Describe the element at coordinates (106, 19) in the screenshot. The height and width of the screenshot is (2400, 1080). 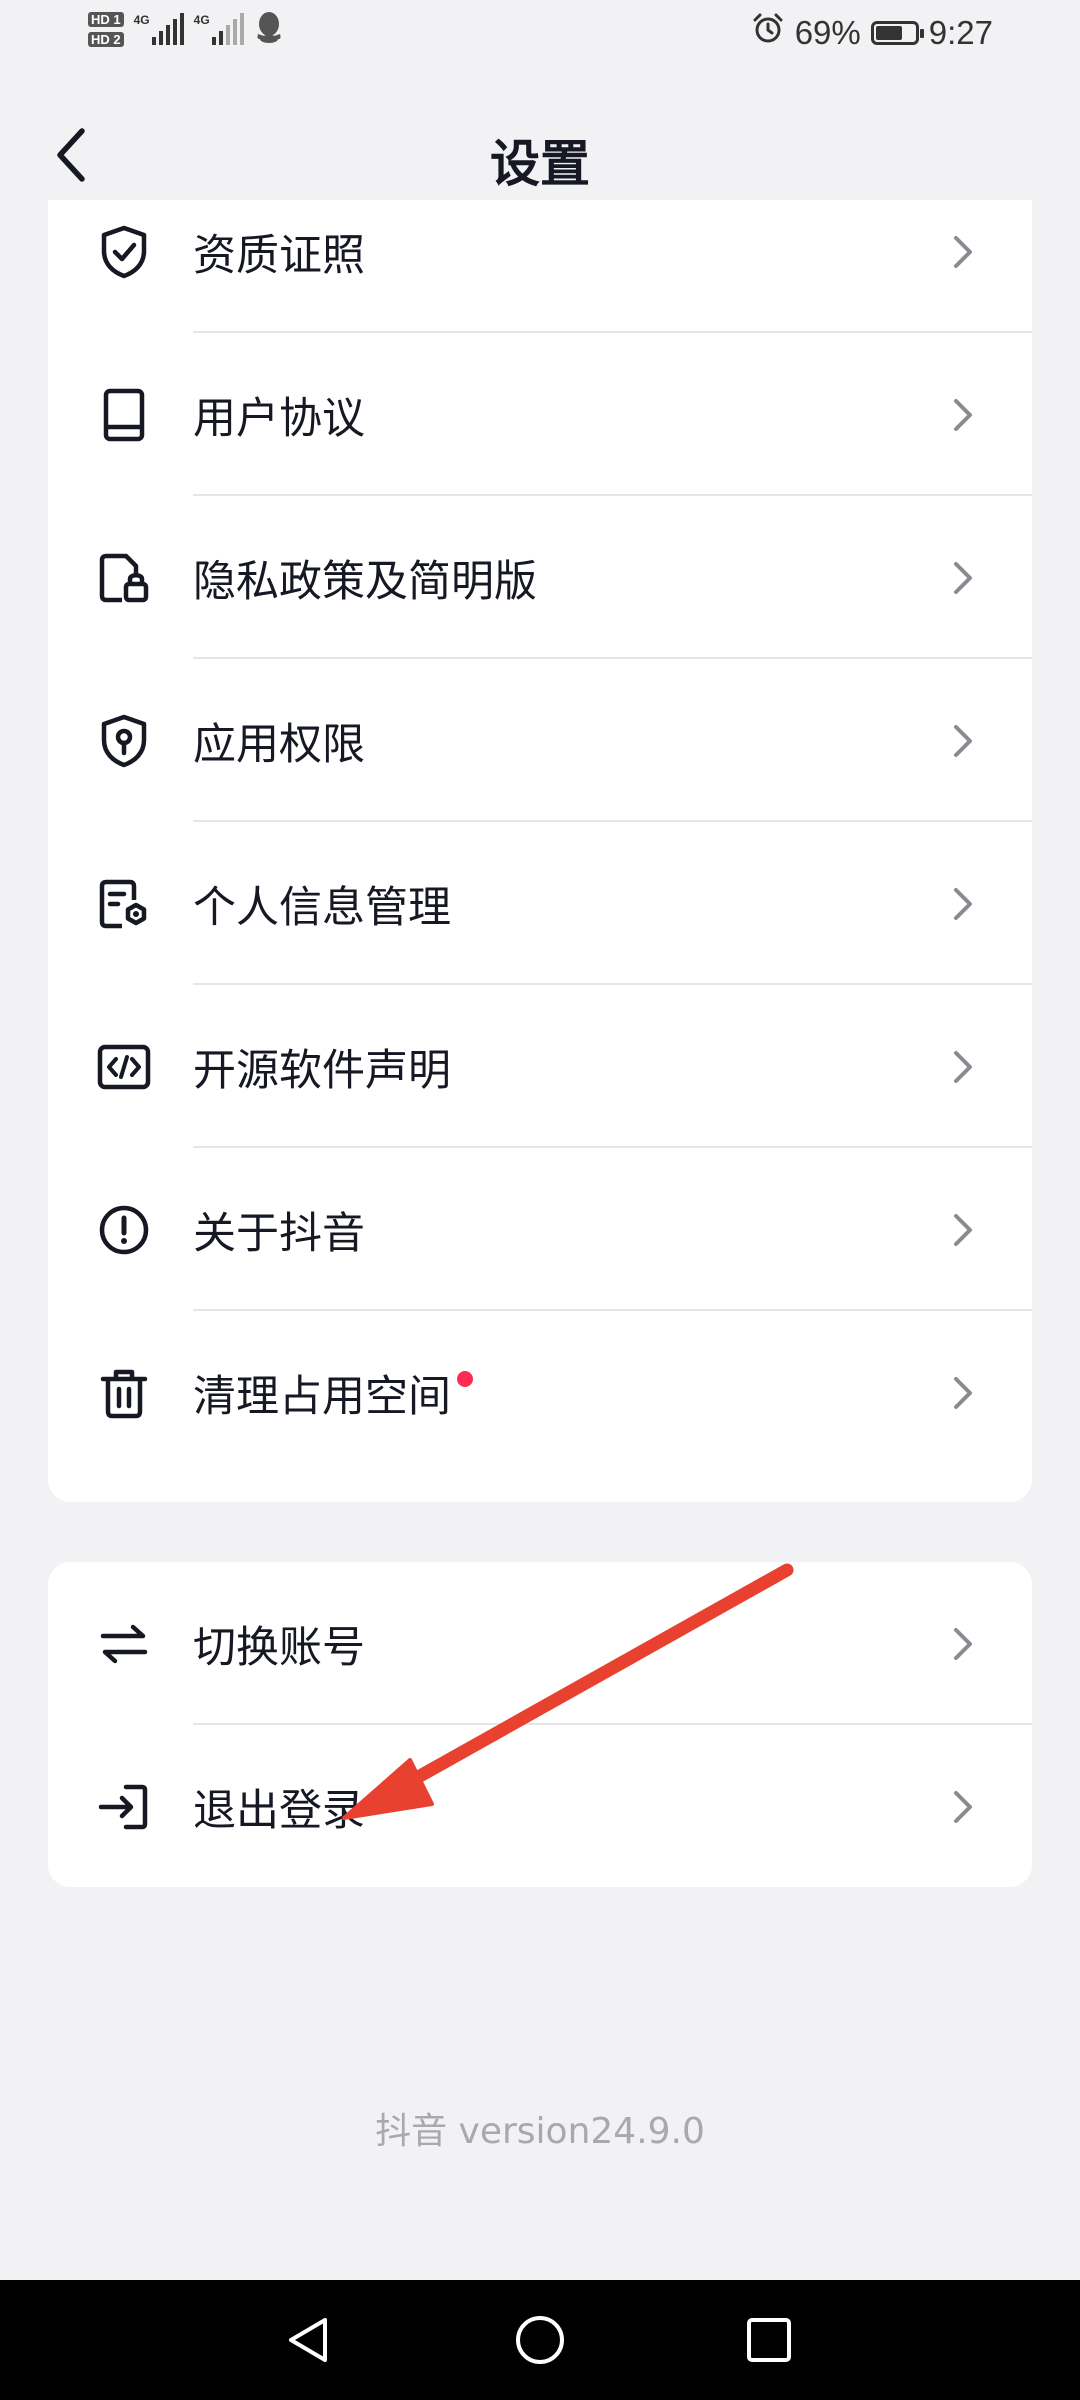
I see `sim1-badge: HD 1` at that location.